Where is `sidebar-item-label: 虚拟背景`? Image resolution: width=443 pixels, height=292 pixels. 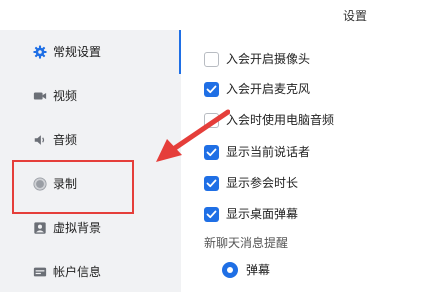
sidebar-item-label: 虚拟背景 is located at coordinates (77, 228).